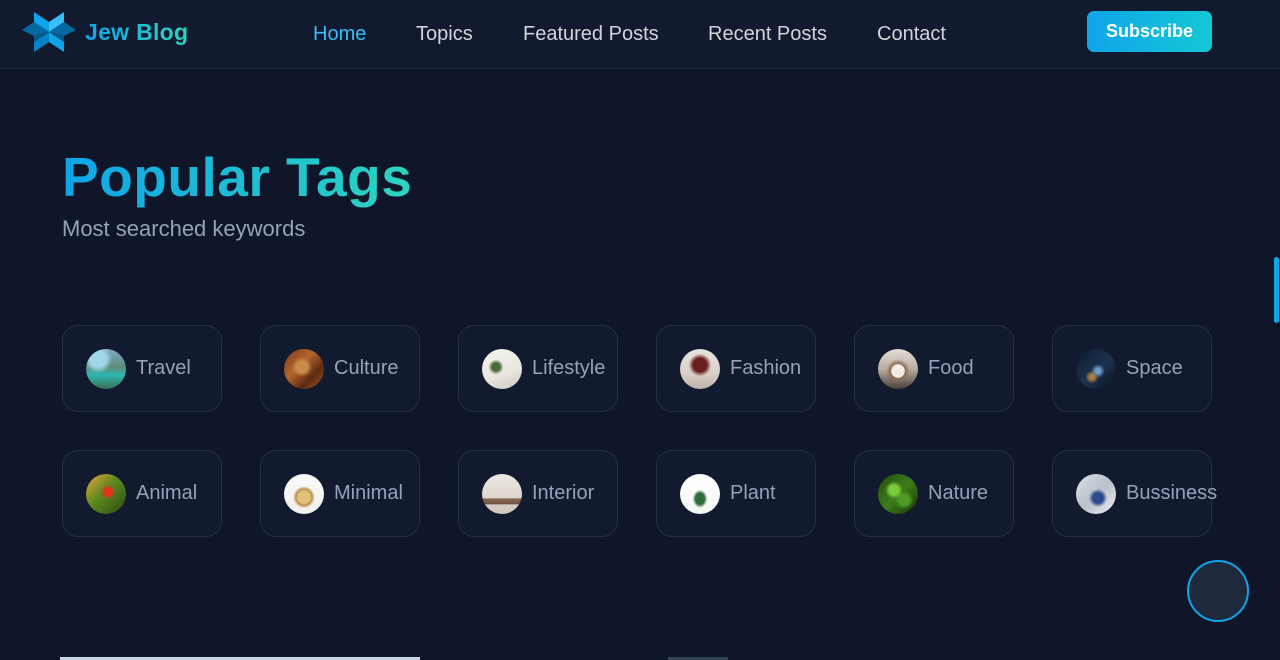  Describe the element at coordinates (591, 34) in the screenshot. I see `nav-featured-posts: Featured Posts` at that location.